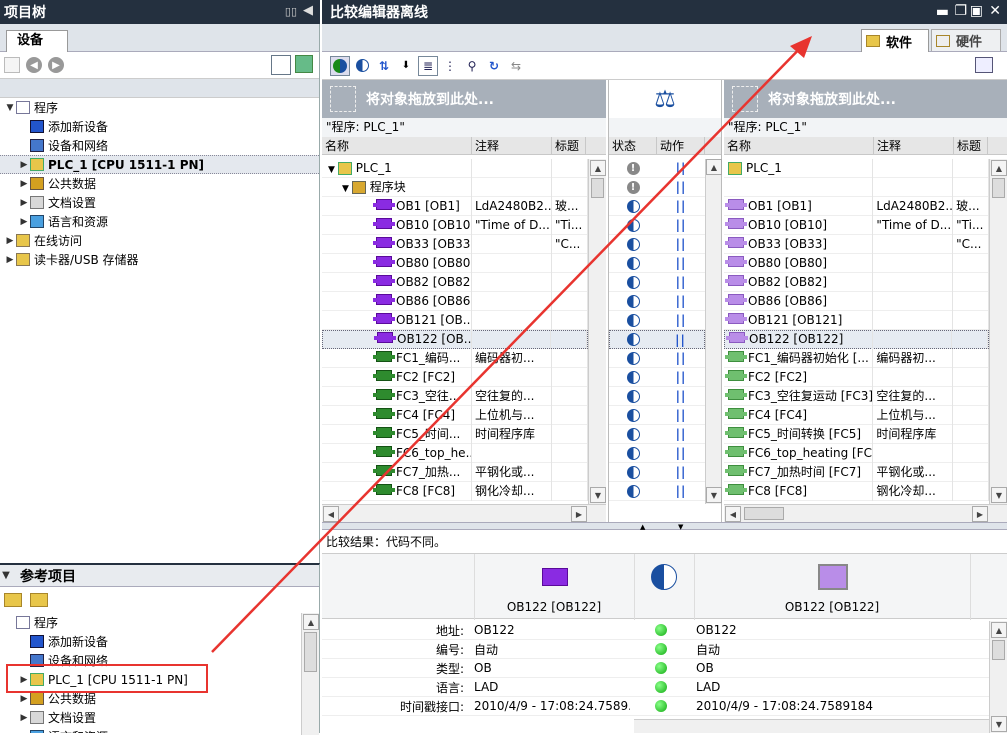 Image resolution: width=1007 pixels, height=735 pixels. What do you see at coordinates (159, 717) in the screenshot?
I see `reference-tree-item: ▶ 文档设置` at bounding box center [159, 717].